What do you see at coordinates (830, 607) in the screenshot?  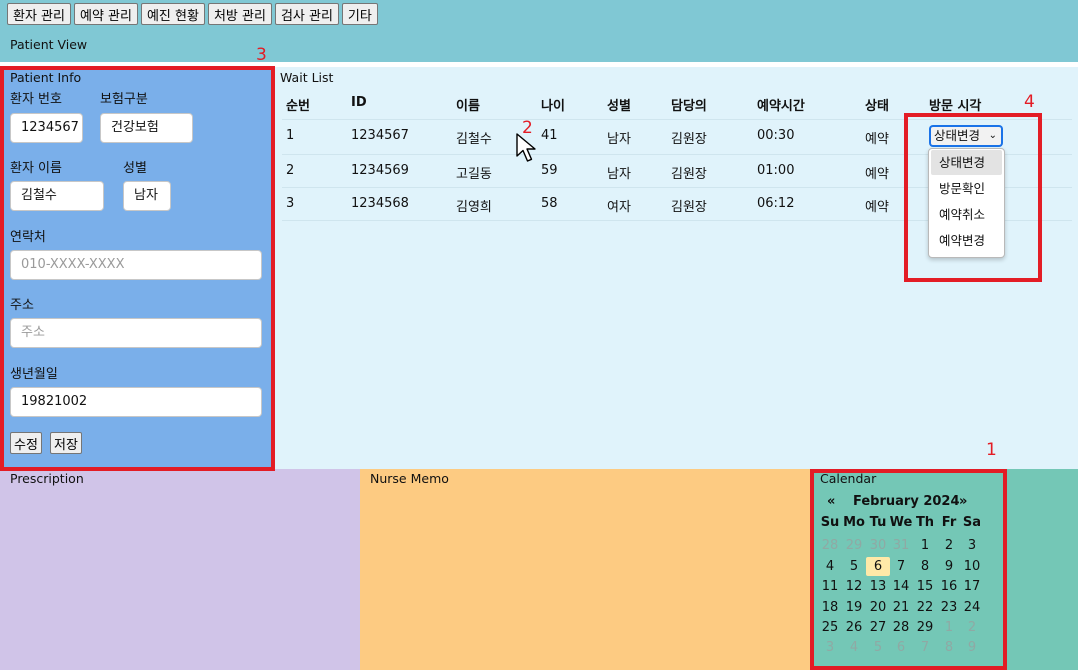 I see `calendar-day: 18` at bounding box center [830, 607].